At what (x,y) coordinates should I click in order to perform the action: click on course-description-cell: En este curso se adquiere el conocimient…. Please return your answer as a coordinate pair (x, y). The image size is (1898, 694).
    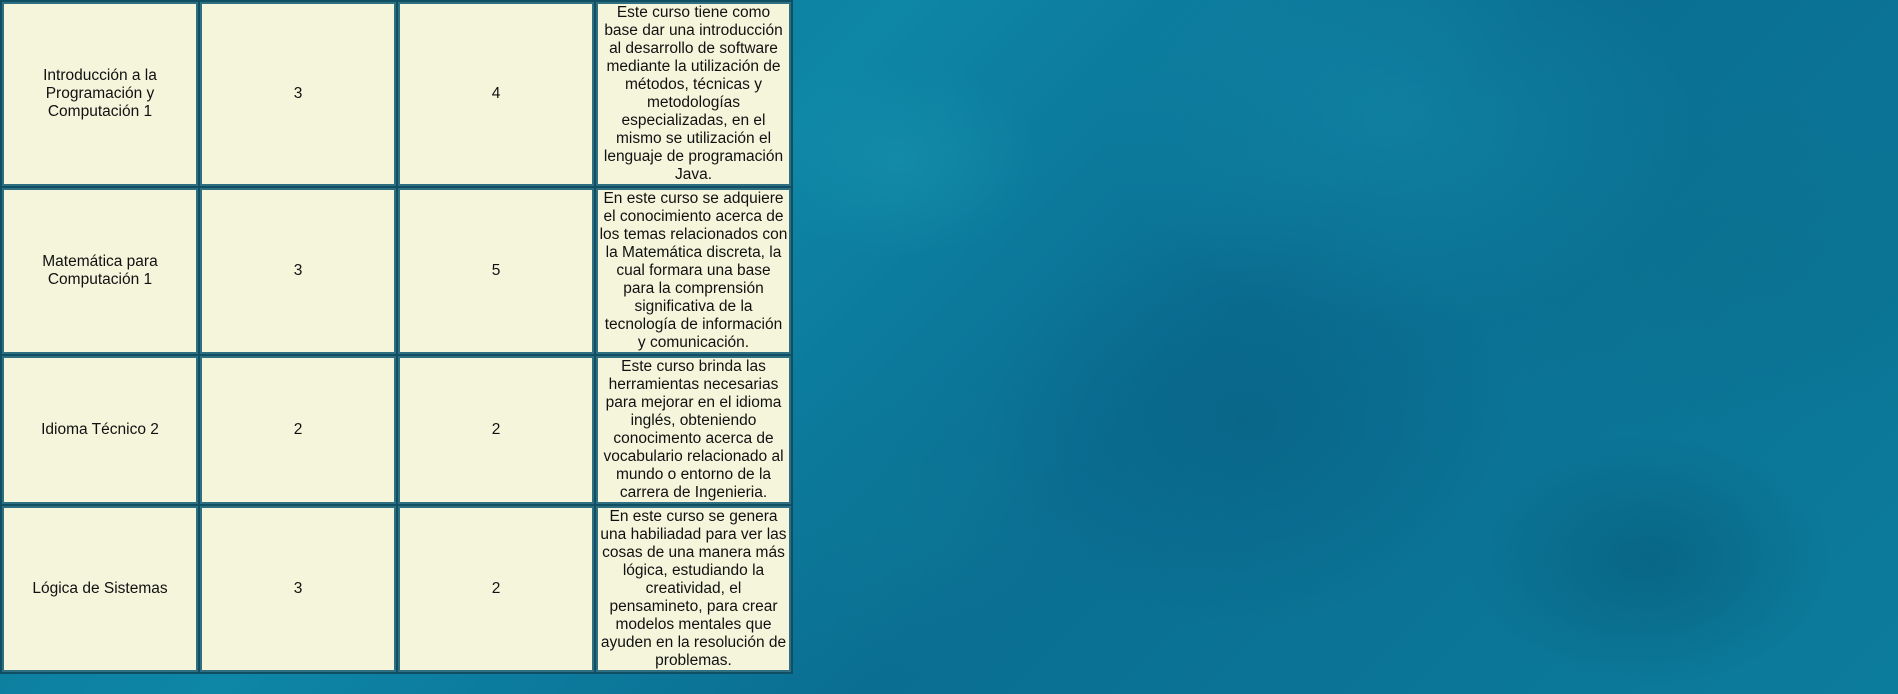
    Looking at the image, I should click on (693, 271).